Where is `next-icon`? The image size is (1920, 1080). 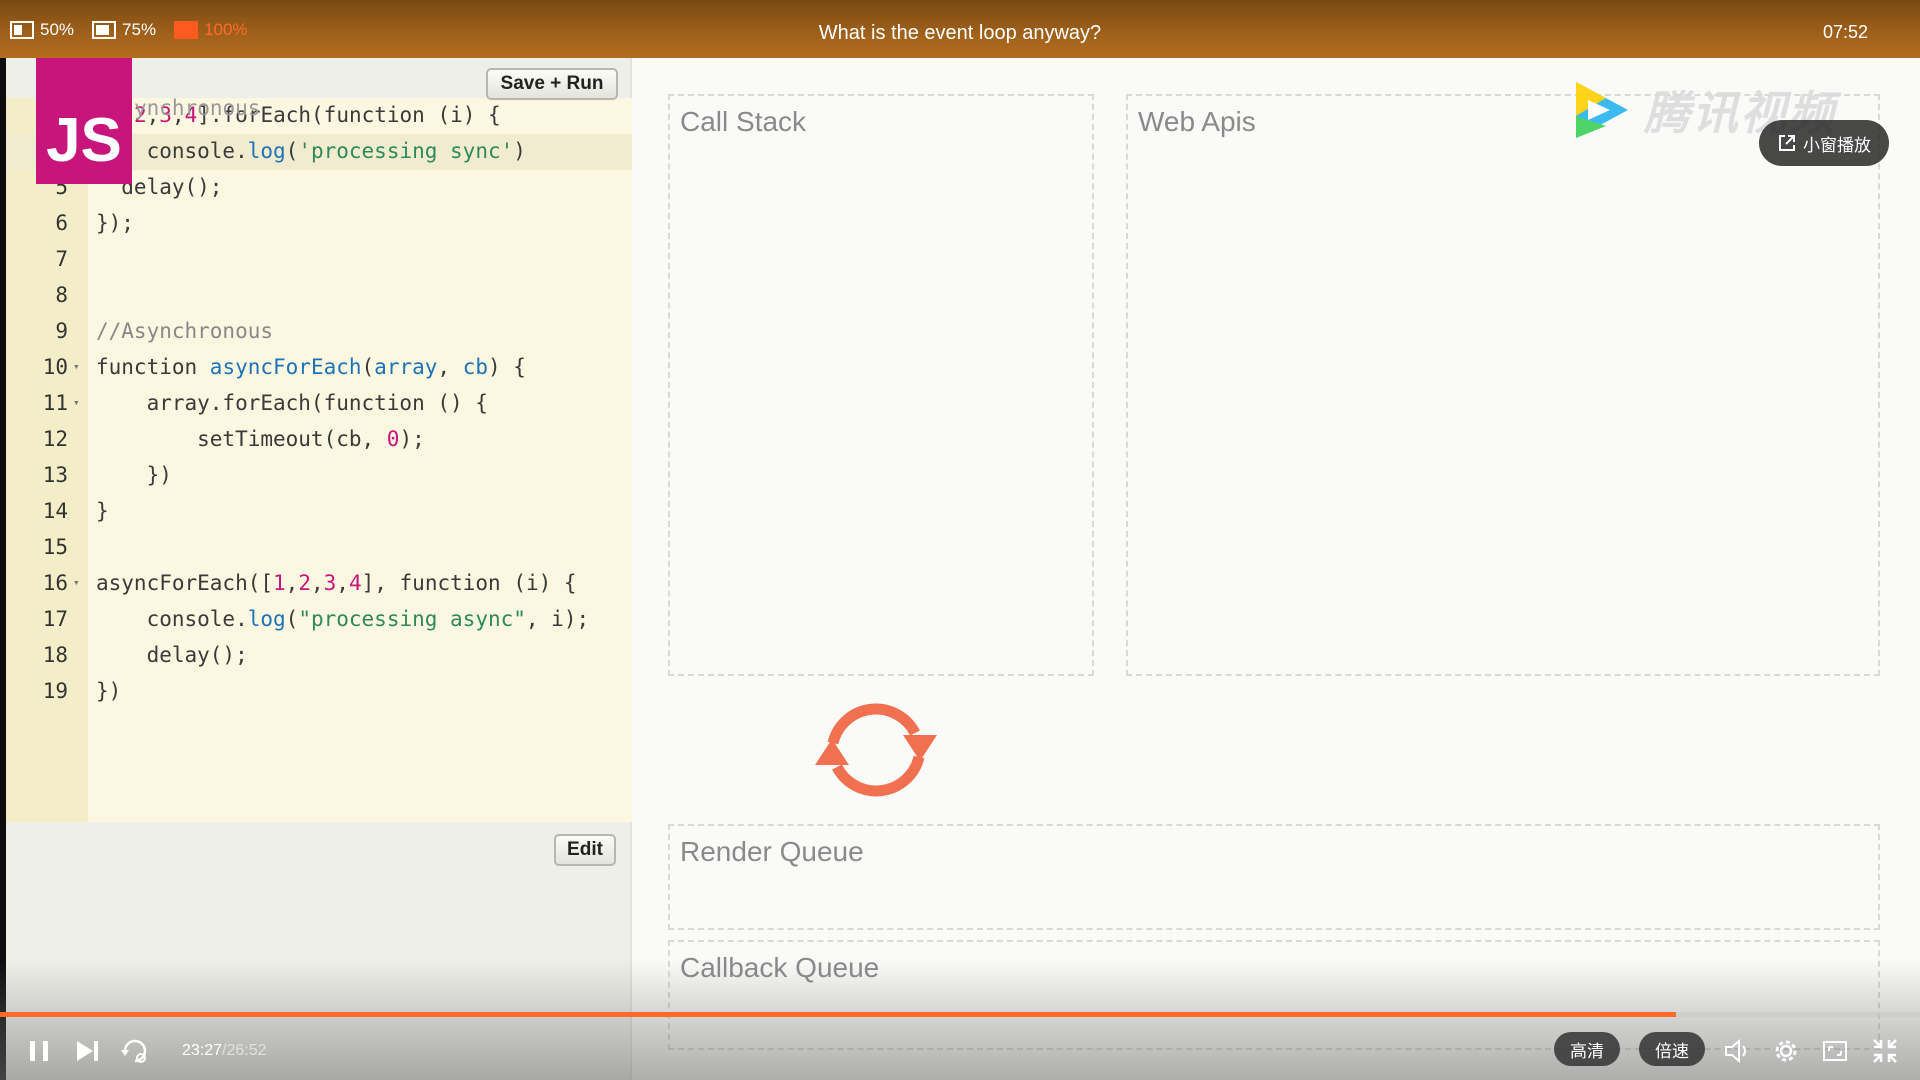
next-icon is located at coordinates (87, 1051).